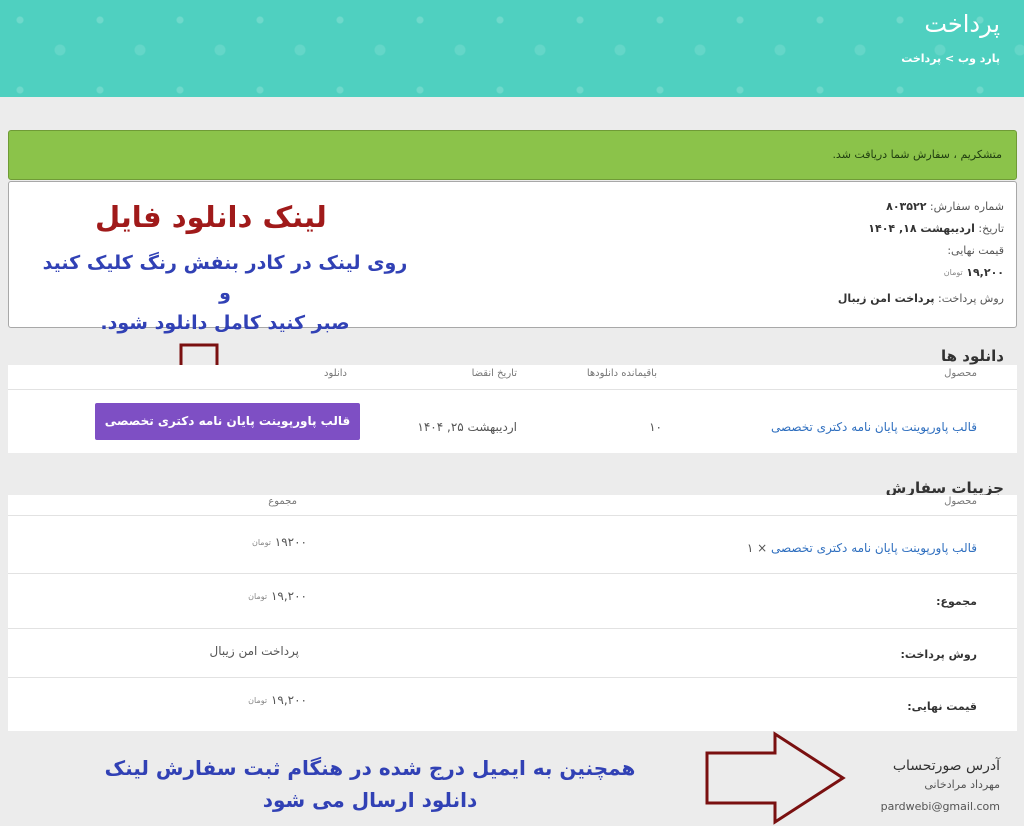  I want to click on order-total: ۱۹,۲۰۰ تومان, so click(973, 272).